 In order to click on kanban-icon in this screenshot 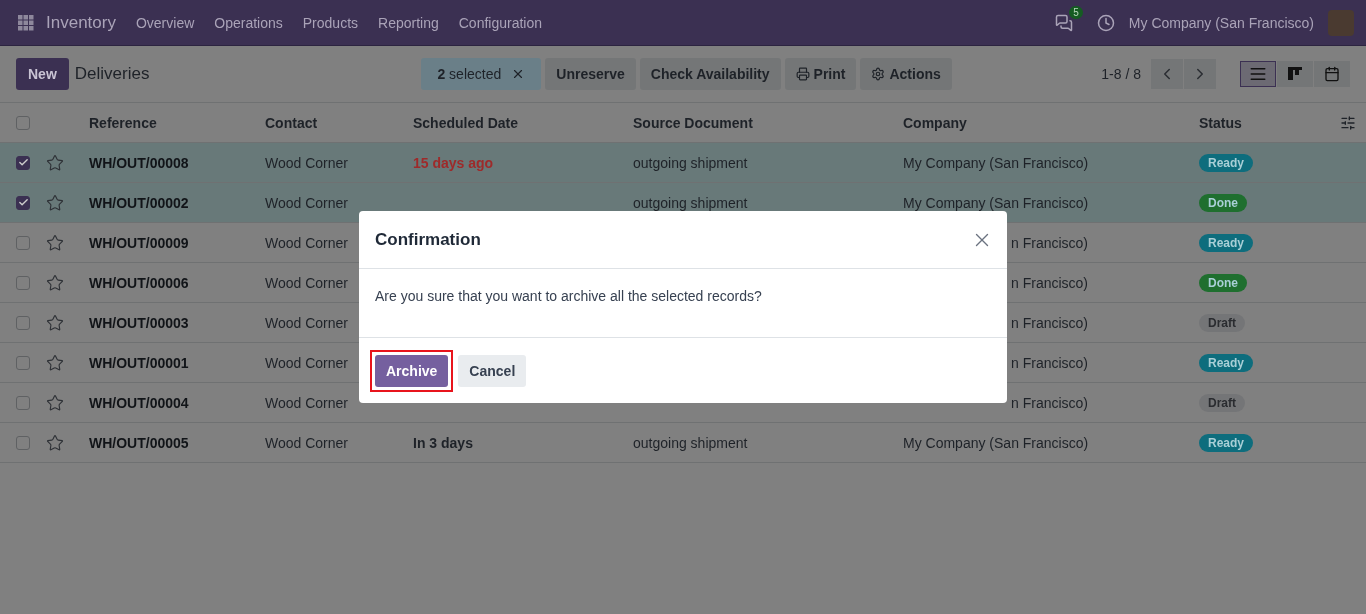, I will do `click(1295, 74)`.